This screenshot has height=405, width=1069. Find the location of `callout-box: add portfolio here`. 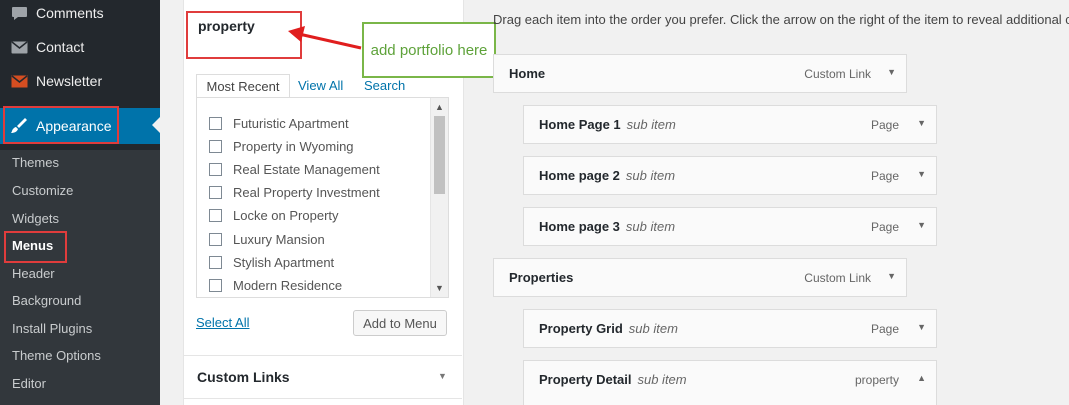

callout-box: add portfolio here is located at coordinates (429, 50).